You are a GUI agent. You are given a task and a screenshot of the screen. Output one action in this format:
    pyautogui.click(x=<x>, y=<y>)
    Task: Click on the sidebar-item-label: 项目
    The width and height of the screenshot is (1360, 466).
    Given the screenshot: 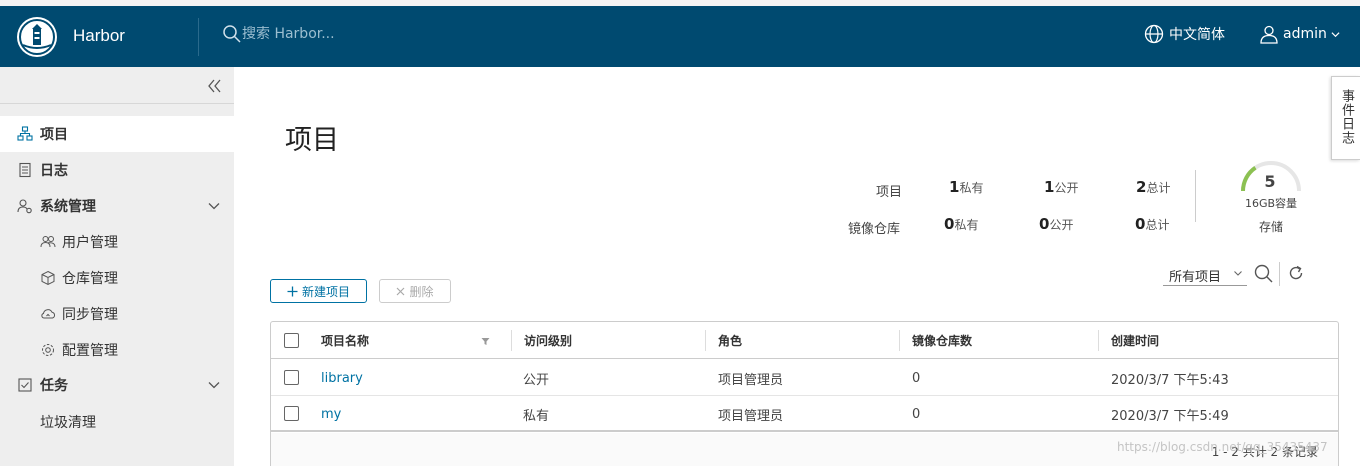 What is the action you would take?
    pyautogui.click(x=54, y=135)
    